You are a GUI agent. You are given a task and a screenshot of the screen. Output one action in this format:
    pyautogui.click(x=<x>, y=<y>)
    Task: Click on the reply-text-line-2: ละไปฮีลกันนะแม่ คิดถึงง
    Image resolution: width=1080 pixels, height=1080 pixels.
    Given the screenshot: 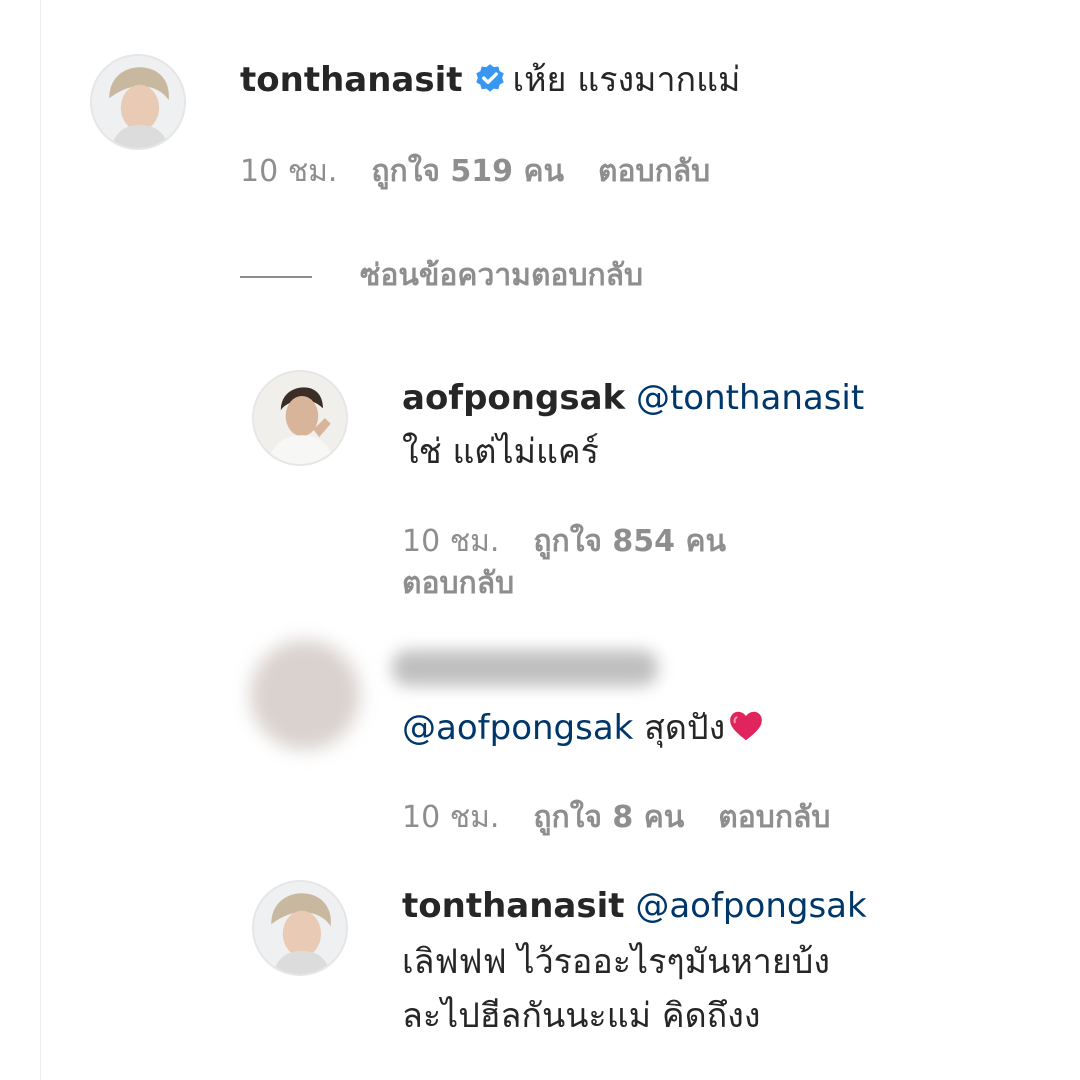 What is the action you would take?
    pyautogui.click(x=581, y=1016)
    